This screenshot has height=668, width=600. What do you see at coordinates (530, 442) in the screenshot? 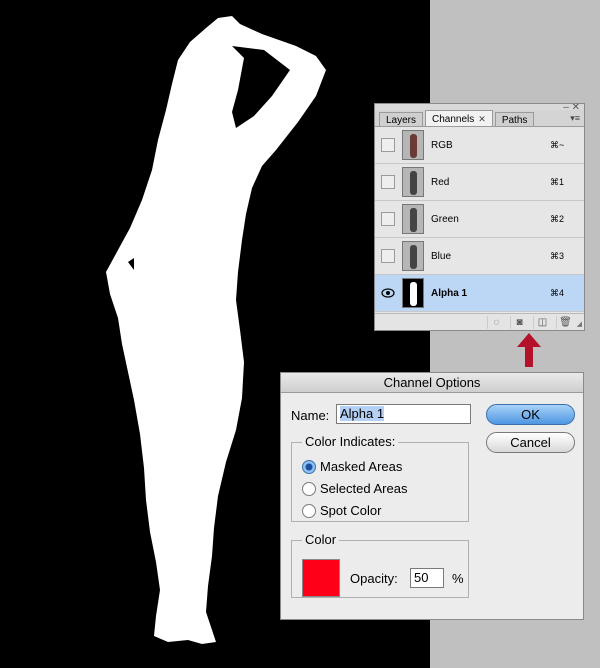
I see `cancel-button: Cancel` at bounding box center [530, 442].